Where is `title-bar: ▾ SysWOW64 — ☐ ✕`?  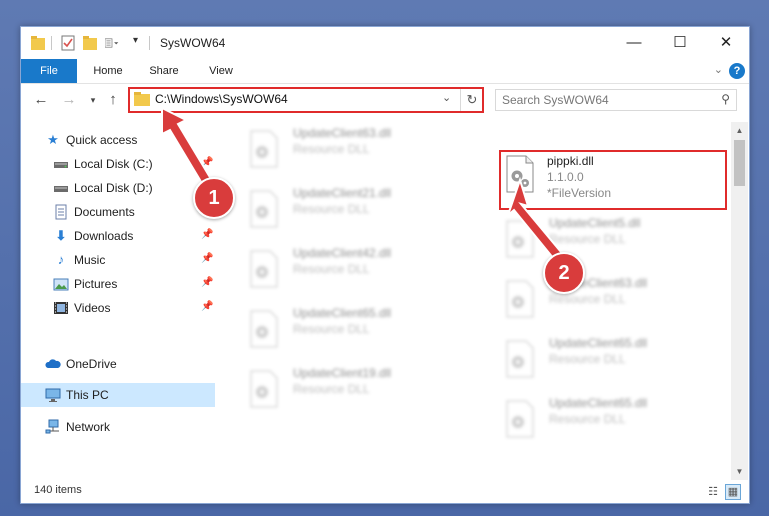
title-bar: ▾ SysWOW64 — ☐ ✕ is located at coordinates (385, 43).